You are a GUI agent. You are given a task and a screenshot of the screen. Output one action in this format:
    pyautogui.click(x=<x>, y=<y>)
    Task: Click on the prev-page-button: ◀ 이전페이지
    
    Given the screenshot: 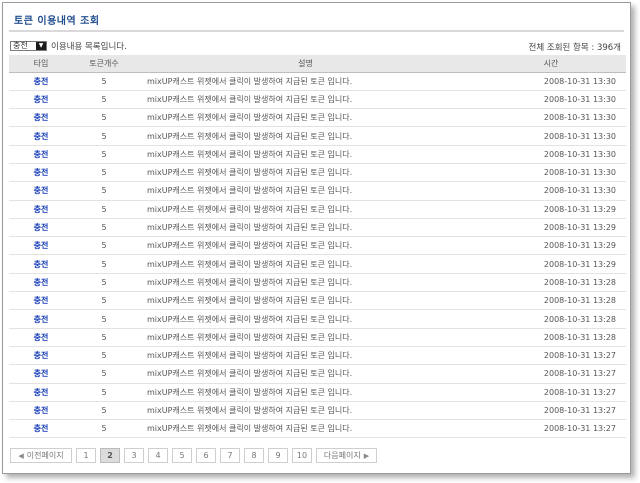 What is the action you would take?
    pyautogui.click(x=41, y=455)
    